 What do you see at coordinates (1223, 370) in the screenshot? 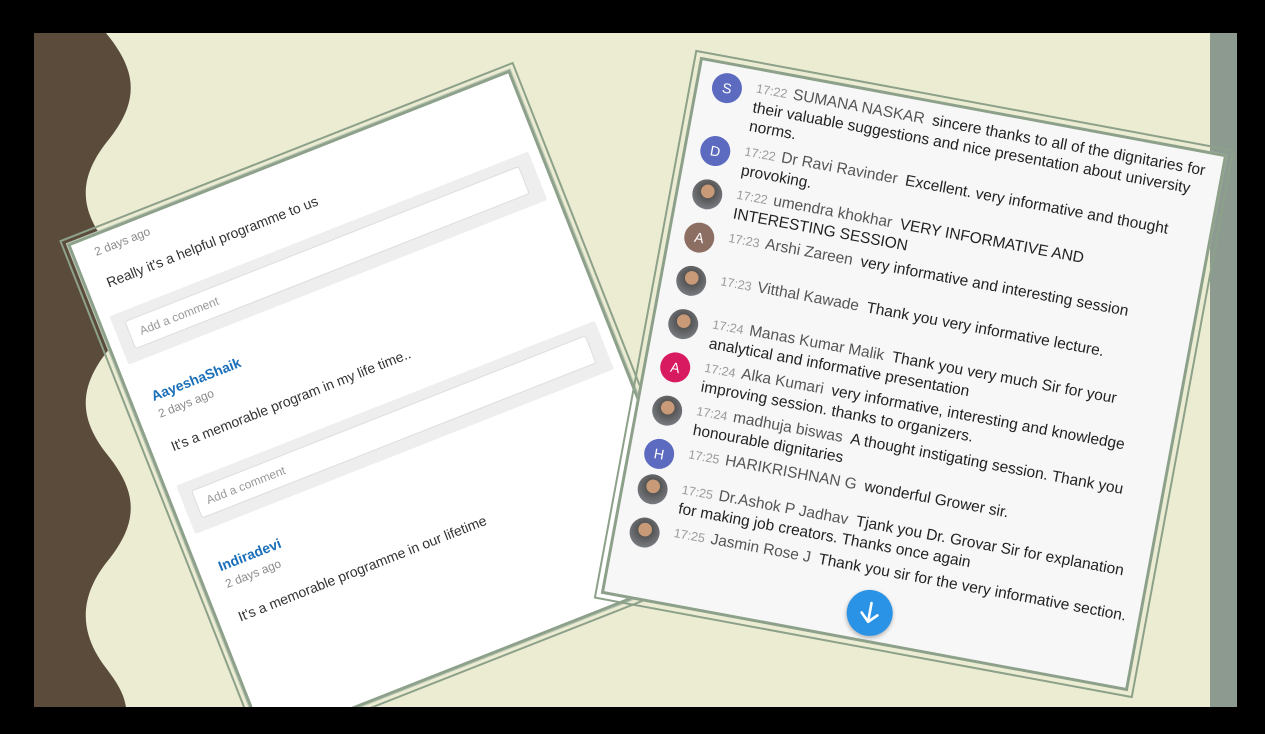
I see `right-side-bar` at bounding box center [1223, 370].